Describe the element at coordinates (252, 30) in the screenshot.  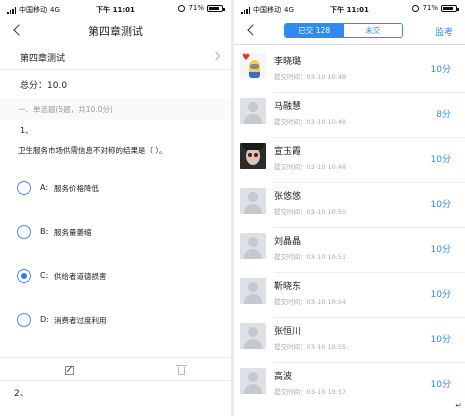
I see `back-arrow-icon` at that location.